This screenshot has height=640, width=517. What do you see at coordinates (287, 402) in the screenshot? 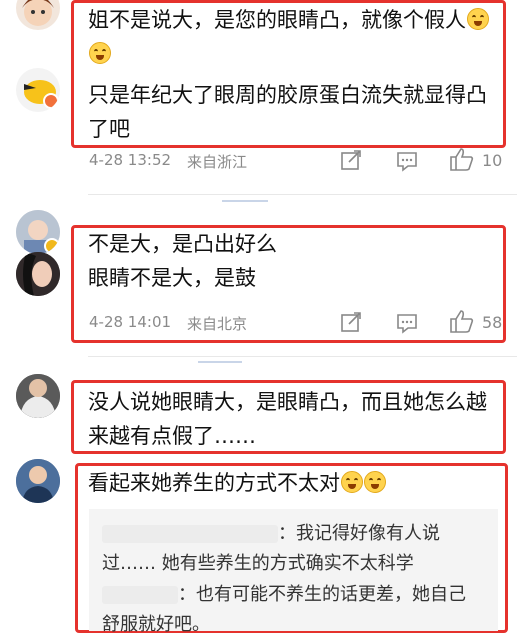
I see `comment-line: 没人说她眼睛大，是眼睛凸，而且她怎么越` at bounding box center [287, 402].